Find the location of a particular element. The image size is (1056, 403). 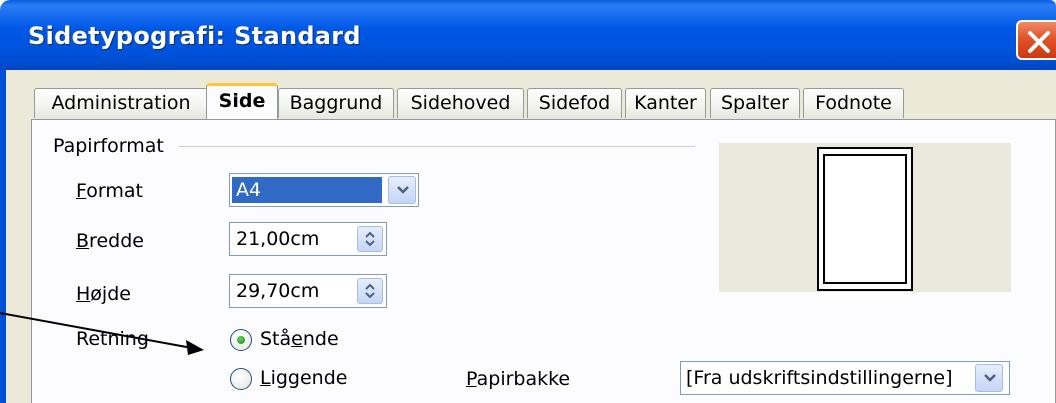

tab-label: Sidefod is located at coordinates (574, 103).